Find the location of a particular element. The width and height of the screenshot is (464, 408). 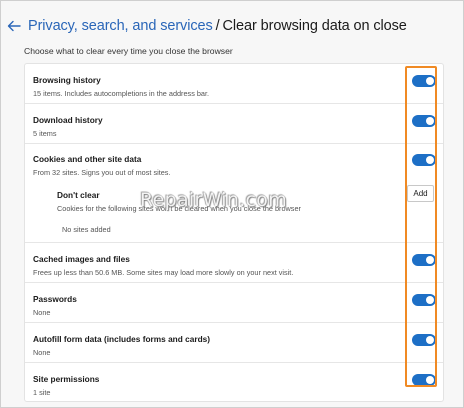

setting-title: Site permissions is located at coordinates (66, 379).